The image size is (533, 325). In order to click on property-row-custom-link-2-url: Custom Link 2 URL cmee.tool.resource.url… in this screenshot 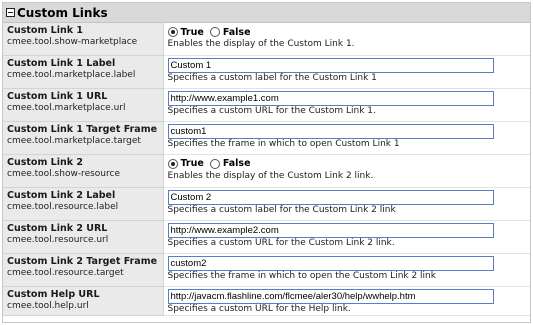, I will do `click(266, 237)`.